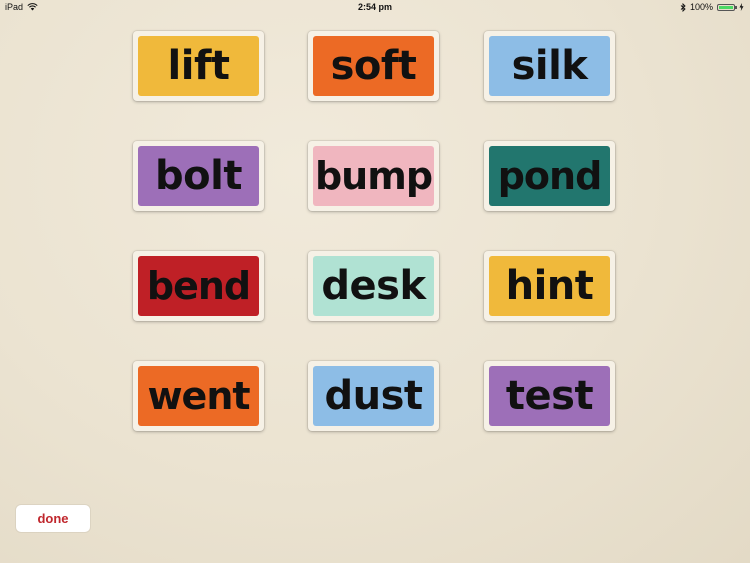 This screenshot has width=750, height=563. I want to click on word-card-hint: hint, so click(549, 286).